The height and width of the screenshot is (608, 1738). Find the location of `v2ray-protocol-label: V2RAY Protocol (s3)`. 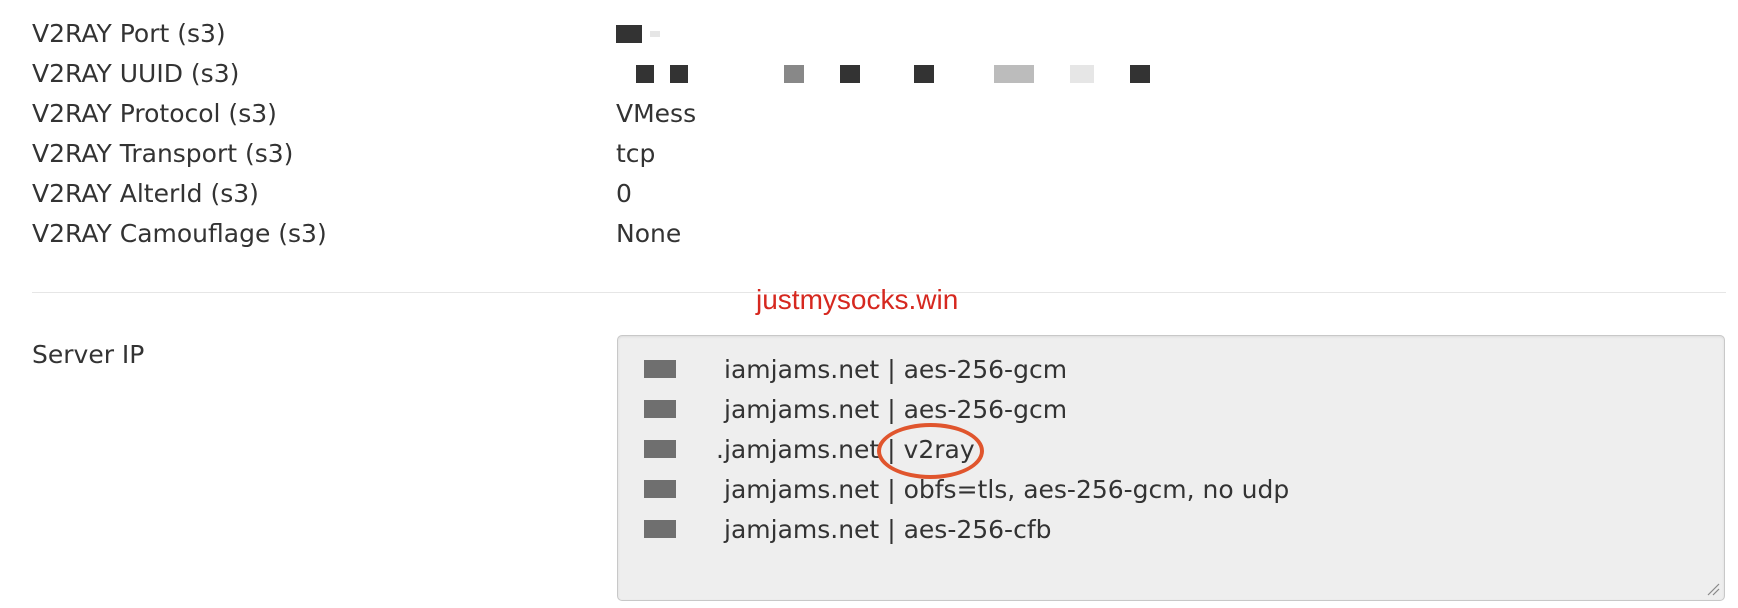

v2ray-protocol-label: V2RAY Protocol (s3) is located at coordinates (154, 113).